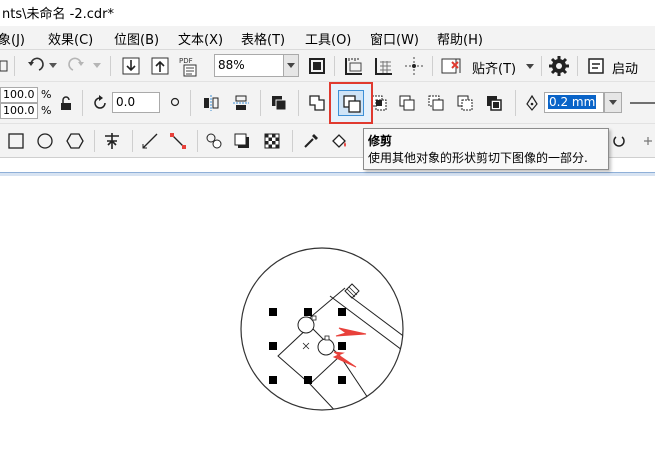  I want to click on transparency-tool-icon, so click(272, 141).